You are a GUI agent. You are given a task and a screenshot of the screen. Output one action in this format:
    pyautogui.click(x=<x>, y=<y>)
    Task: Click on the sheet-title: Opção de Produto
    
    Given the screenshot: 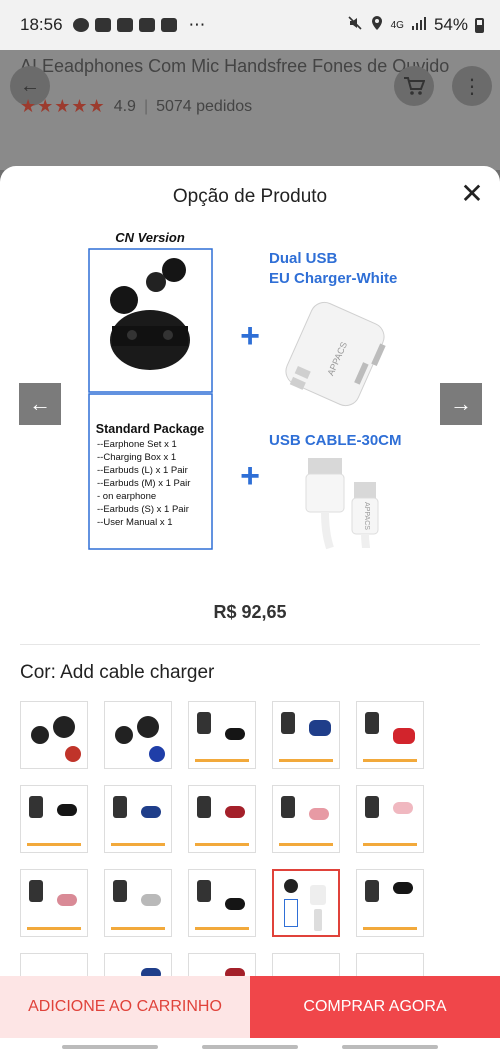 What is the action you would take?
    pyautogui.click(x=250, y=196)
    